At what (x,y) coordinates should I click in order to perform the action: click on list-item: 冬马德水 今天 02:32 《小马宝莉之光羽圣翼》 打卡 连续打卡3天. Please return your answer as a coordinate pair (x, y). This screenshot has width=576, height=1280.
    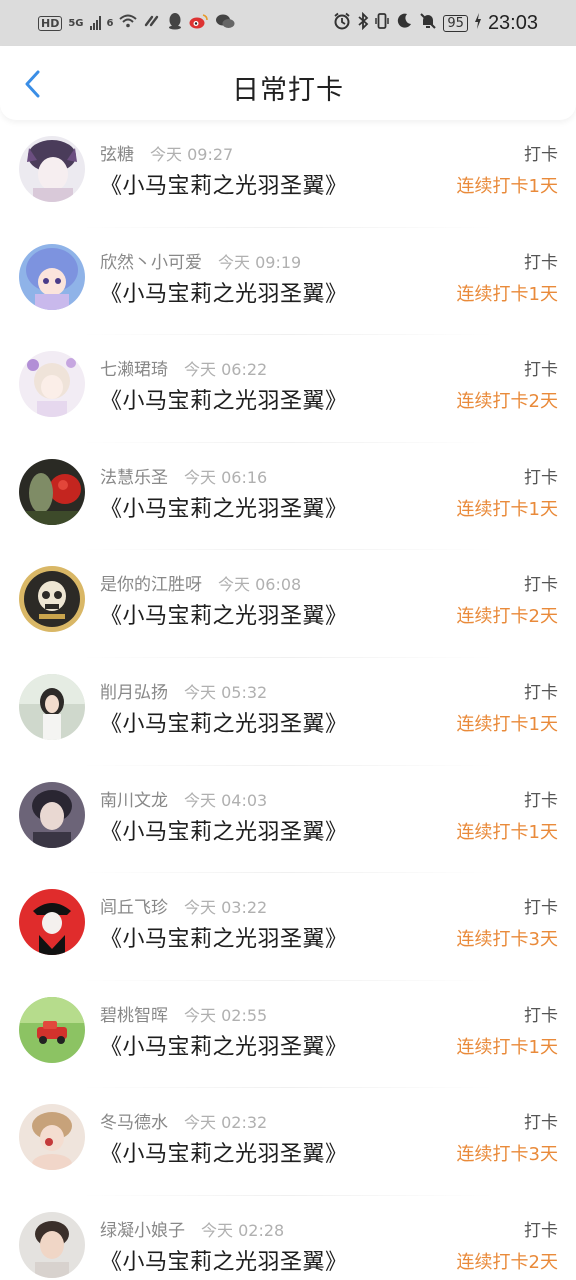
    Looking at the image, I should click on (288, 1142).